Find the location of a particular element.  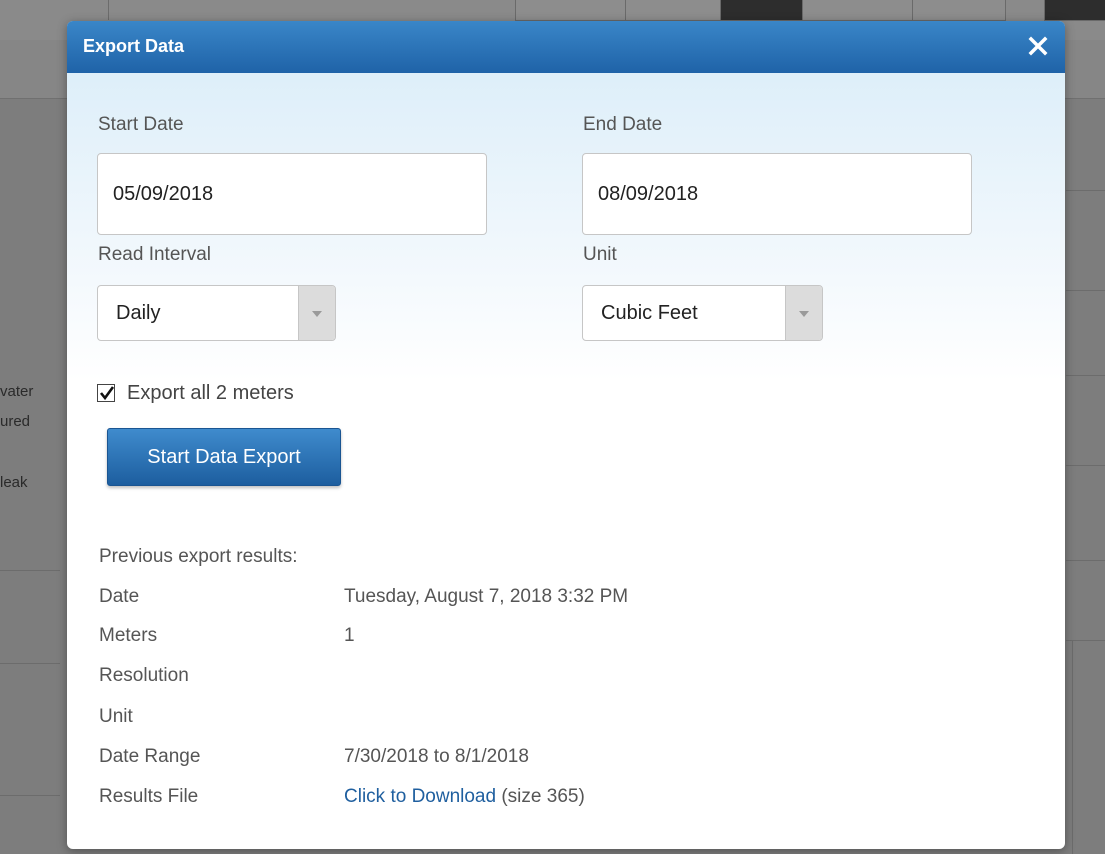

export-all-checkbox is located at coordinates (106, 393).